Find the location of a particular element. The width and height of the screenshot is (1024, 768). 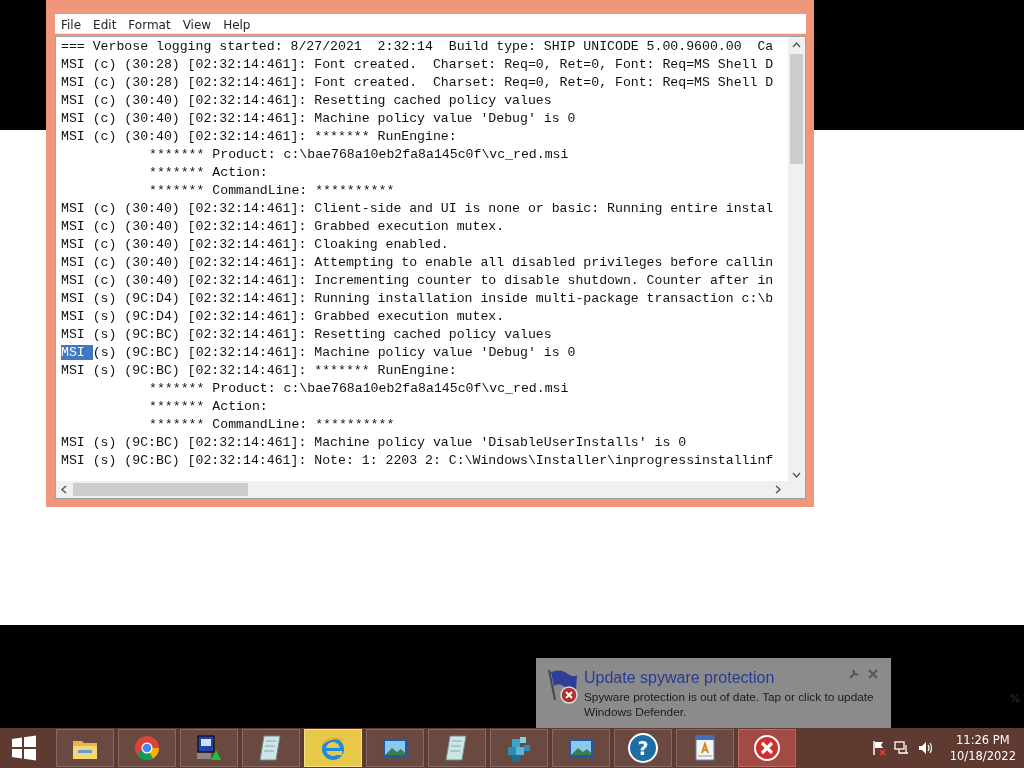

speaker-icon is located at coordinates (925, 748).